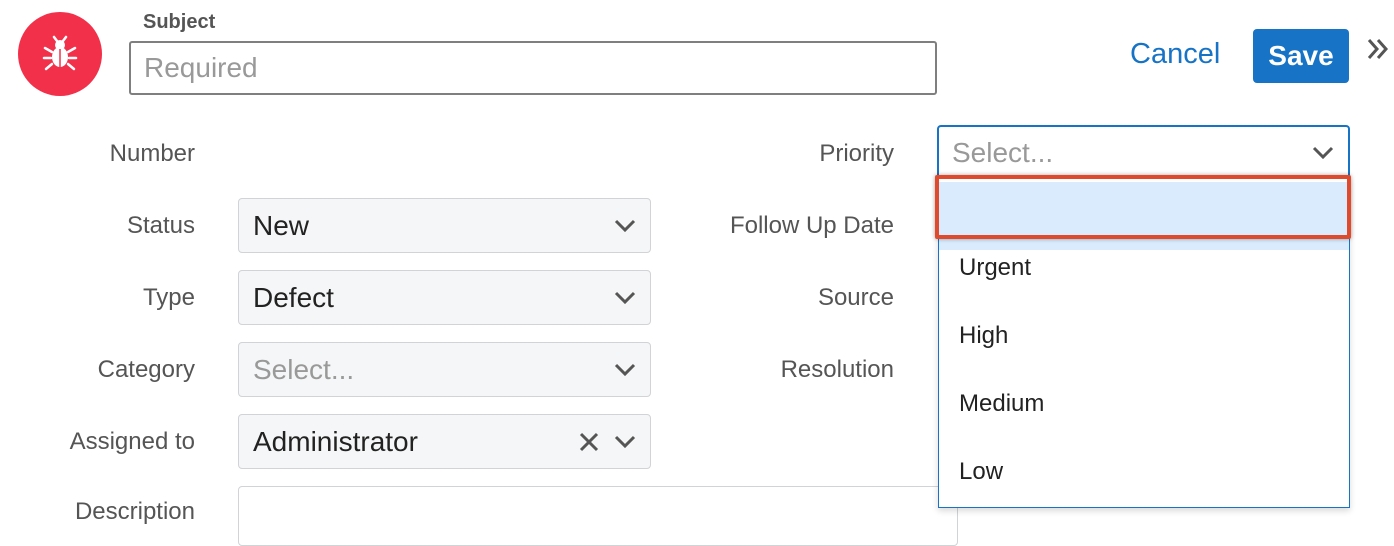 The height and width of the screenshot is (546, 1394). I want to click on cancel-button: Cancel, so click(1175, 54).